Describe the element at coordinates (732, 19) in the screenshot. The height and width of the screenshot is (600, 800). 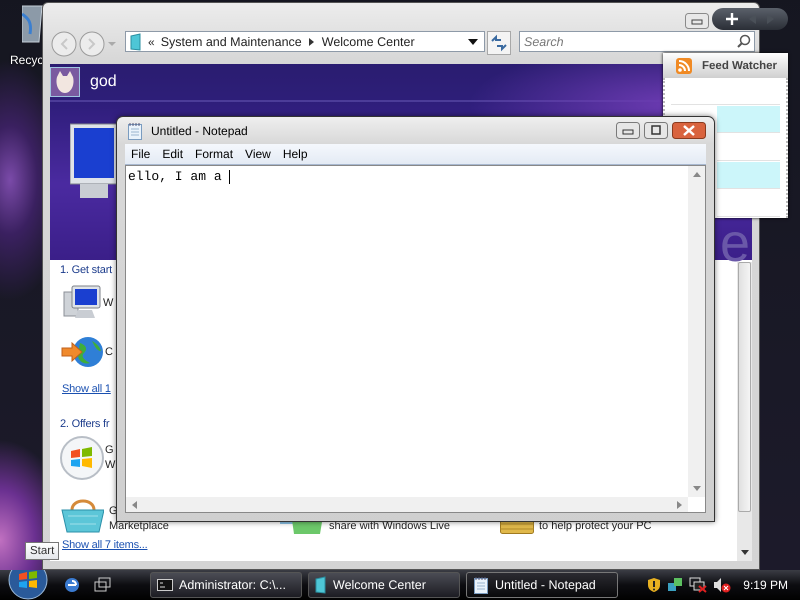
I see `plus-icon` at that location.